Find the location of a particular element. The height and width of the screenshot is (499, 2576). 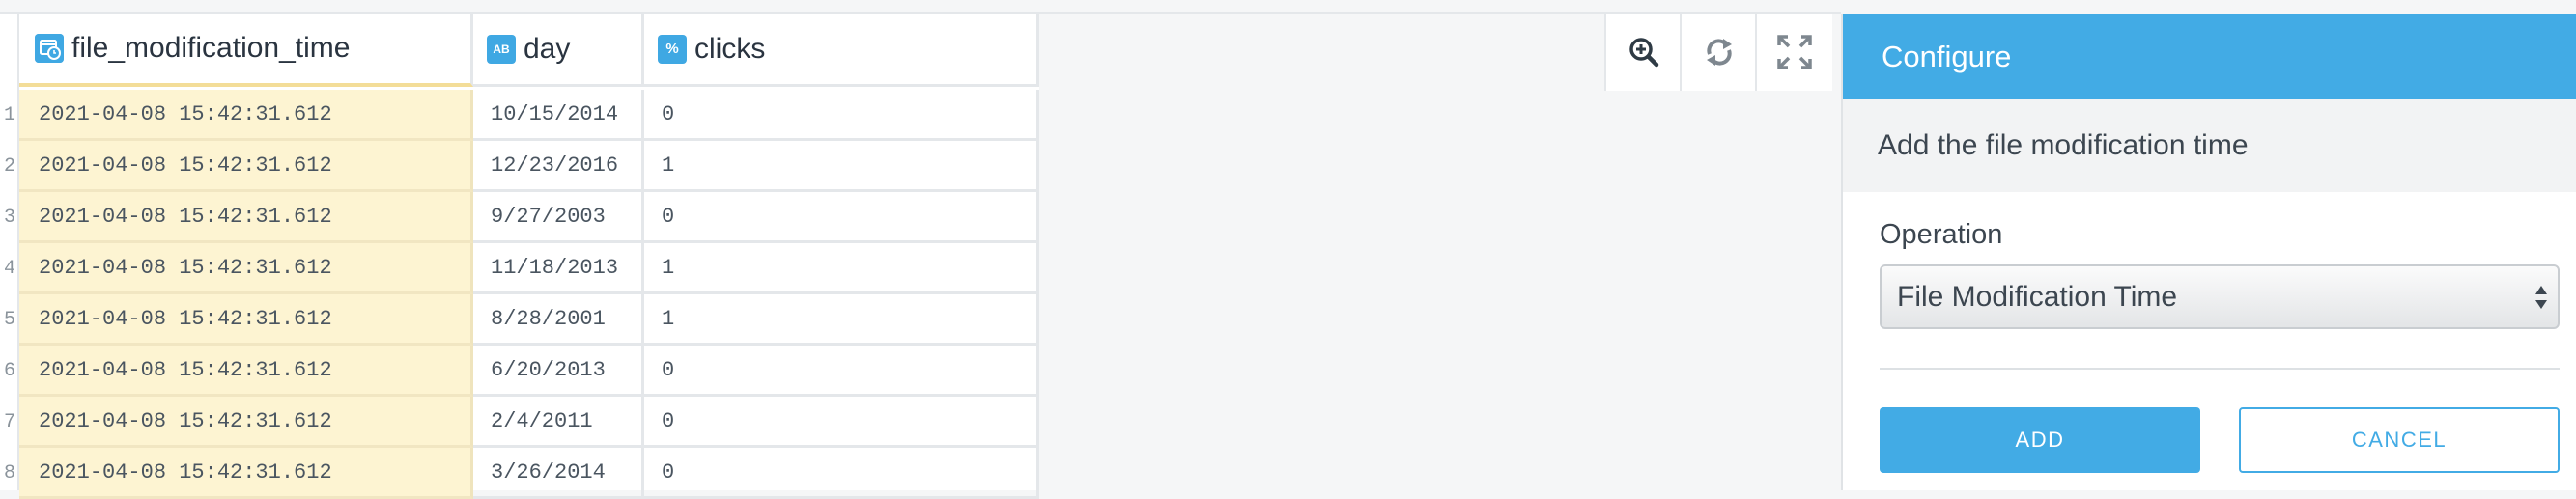

row-number: 3 is located at coordinates (9, 218).